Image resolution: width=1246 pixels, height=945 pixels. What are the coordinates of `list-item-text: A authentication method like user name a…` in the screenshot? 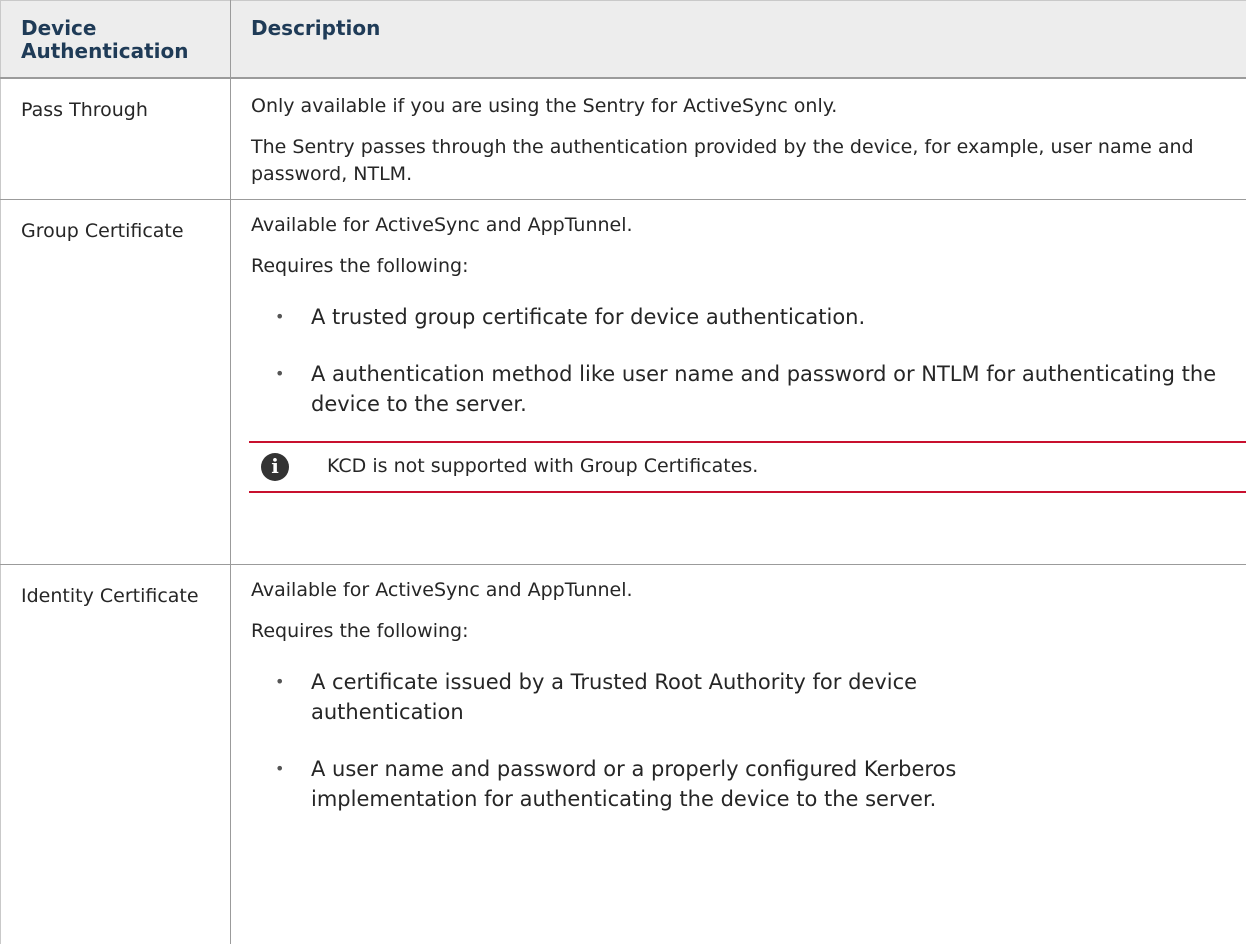 It's located at (764, 388).